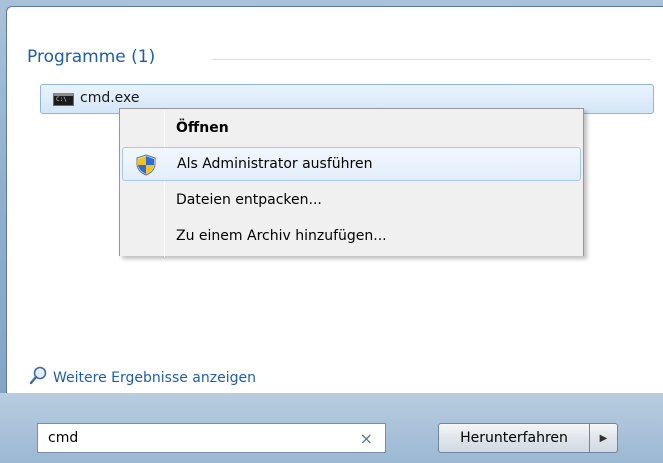  I want to click on shutdown-group: Herunterfahren ▶, so click(528, 438).